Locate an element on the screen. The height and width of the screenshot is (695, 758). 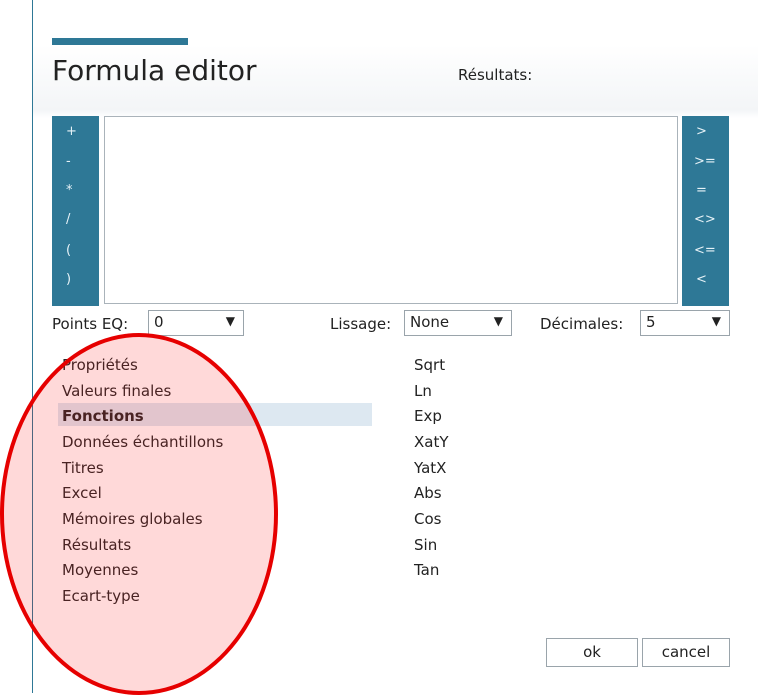
function-item-exp: Exp is located at coordinates (428, 416).